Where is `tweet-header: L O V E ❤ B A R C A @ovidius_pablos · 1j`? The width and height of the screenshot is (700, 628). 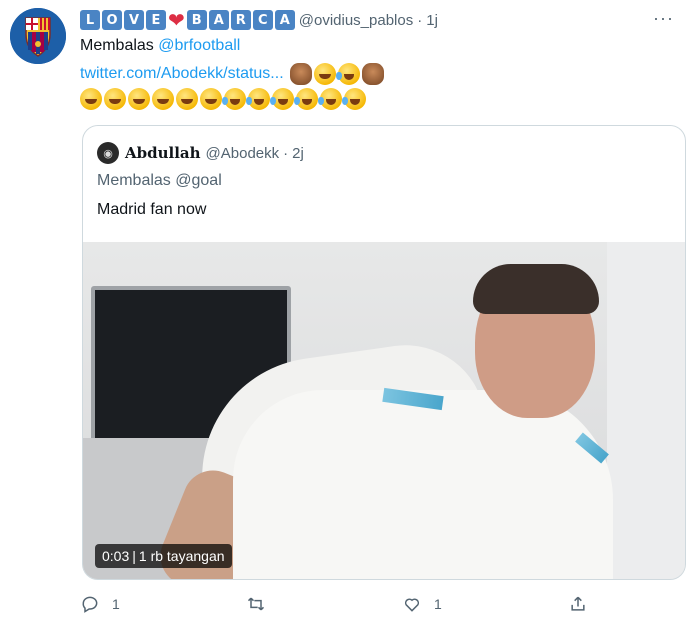
tweet-header: L O V E ❤ B A R C A @ovidius_pablos · 1j is located at coordinates (259, 20).